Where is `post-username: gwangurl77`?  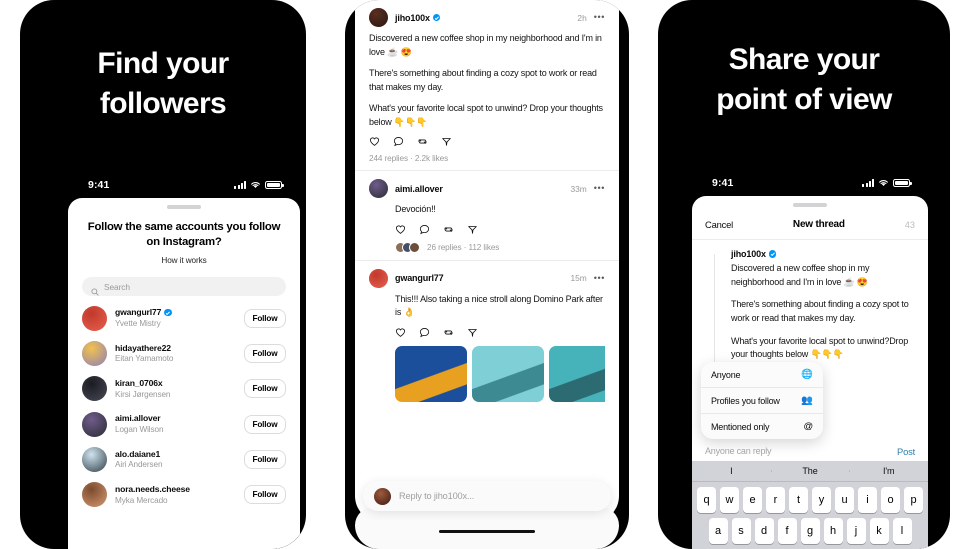
post-username: gwangurl77 is located at coordinates (419, 278).